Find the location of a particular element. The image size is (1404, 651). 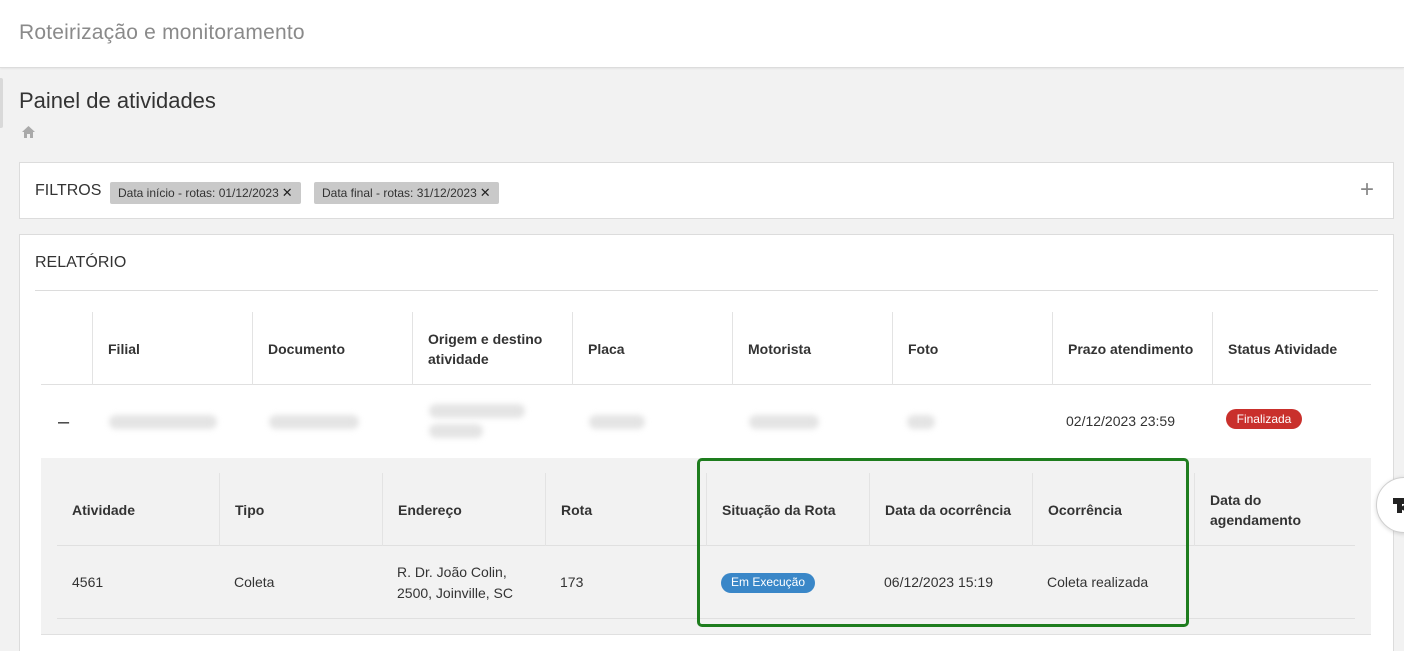

column-header-foto: Foto is located at coordinates (972, 348).